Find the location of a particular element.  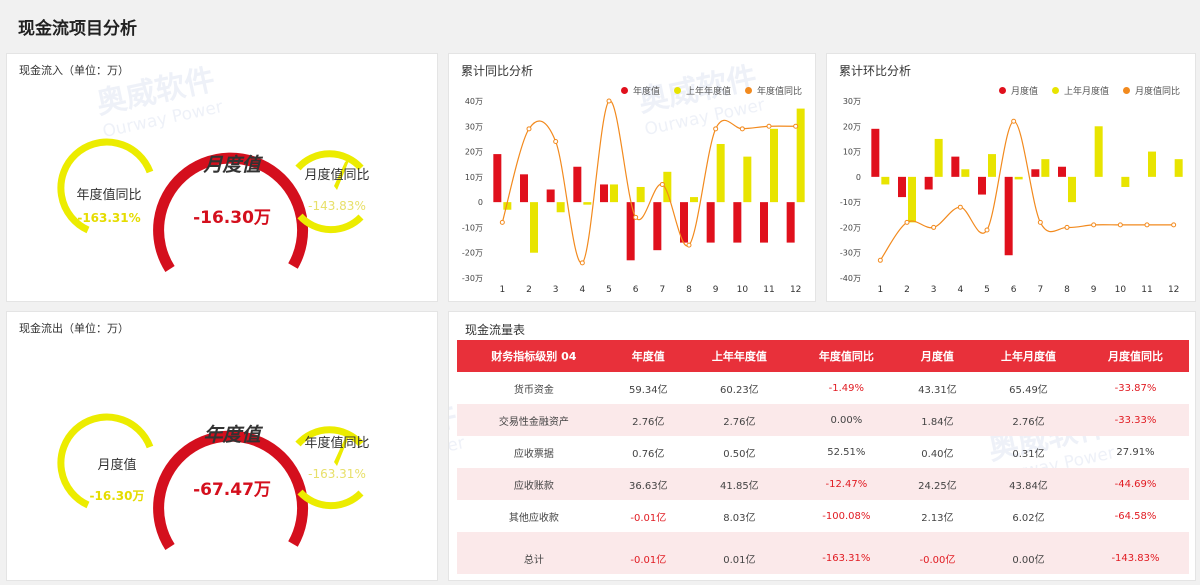

y-tick-label: -10万 is located at coordinates (472, 227).